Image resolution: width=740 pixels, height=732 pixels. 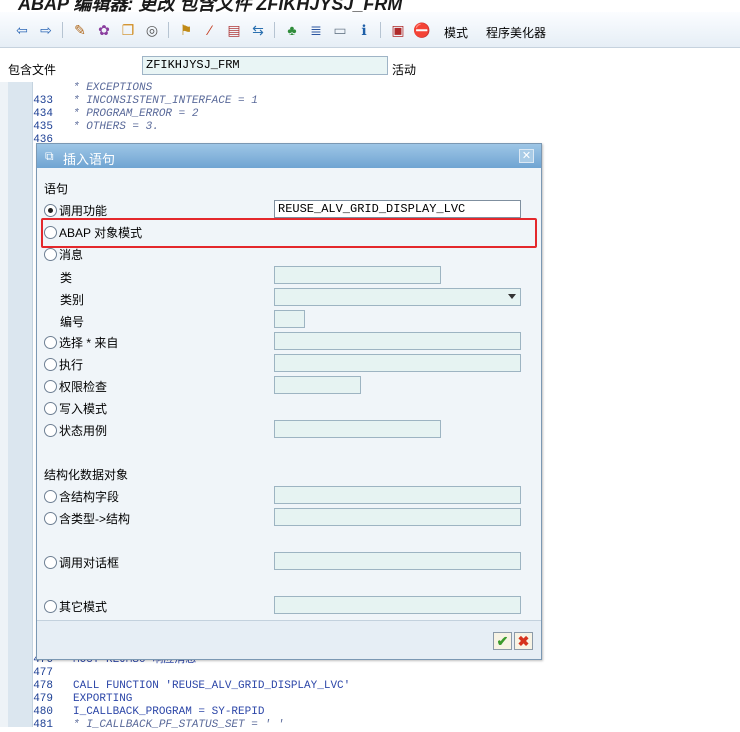 I want to click on radio-label: 写入模式, so click(x=83, y=408).